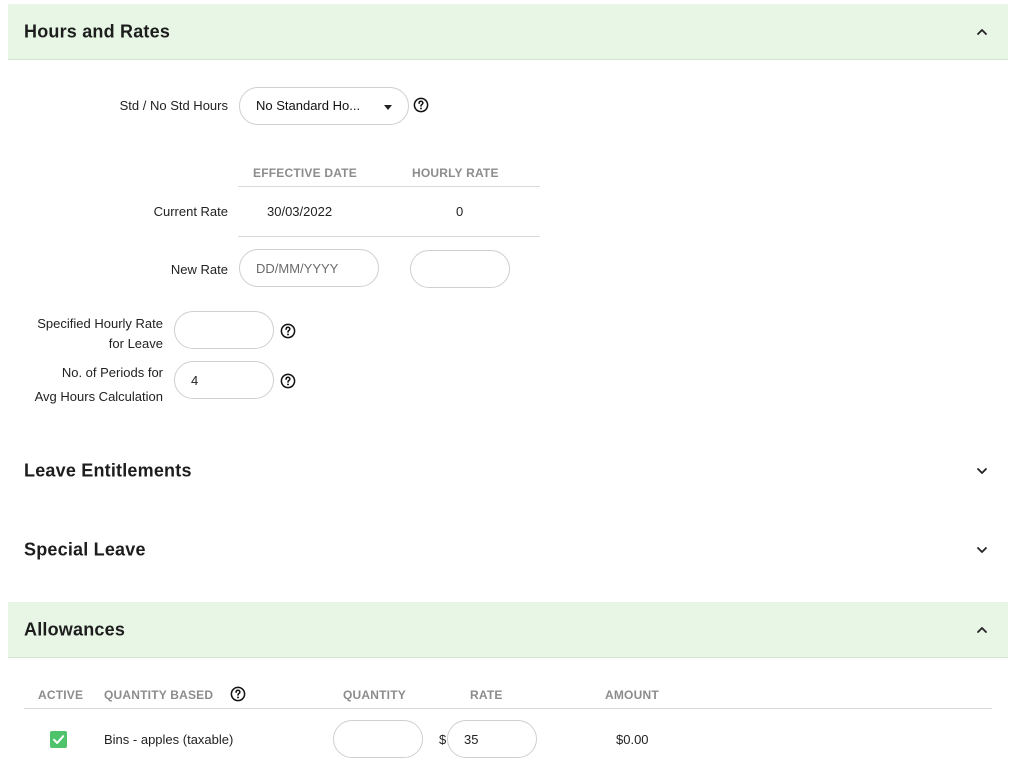 The width and height of the screenshot is (1015, 777). What do you see at coordinates (97, 31) in the screenshot?
I see `hours-rates-title: Hours and Rates` at bounding box center [97, 31].